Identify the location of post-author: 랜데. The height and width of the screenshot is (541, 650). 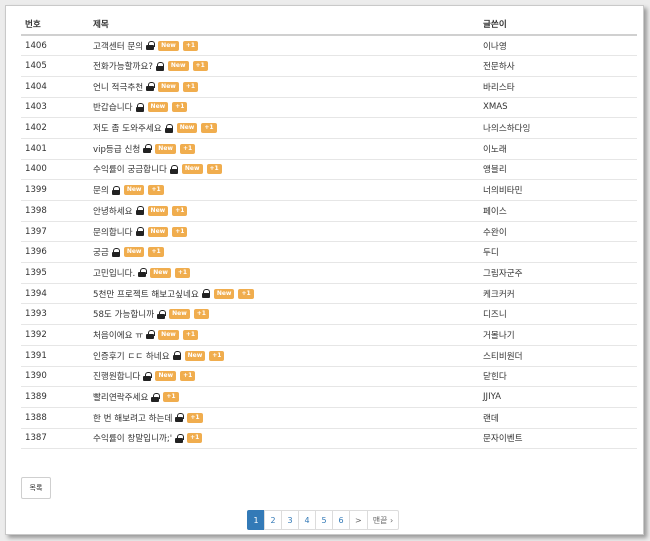
(558, 418).